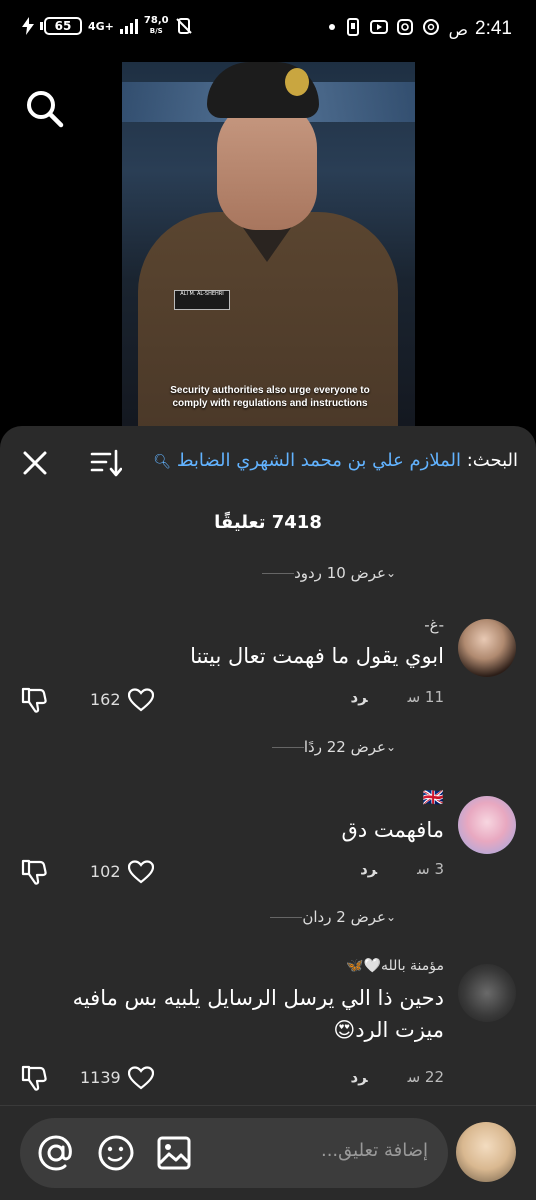 This screenshot has height=1200, width=536. What do you see at coordinates (267, 165) in the screenshot?
I see `officer-face` at bounding box center [267, 165].